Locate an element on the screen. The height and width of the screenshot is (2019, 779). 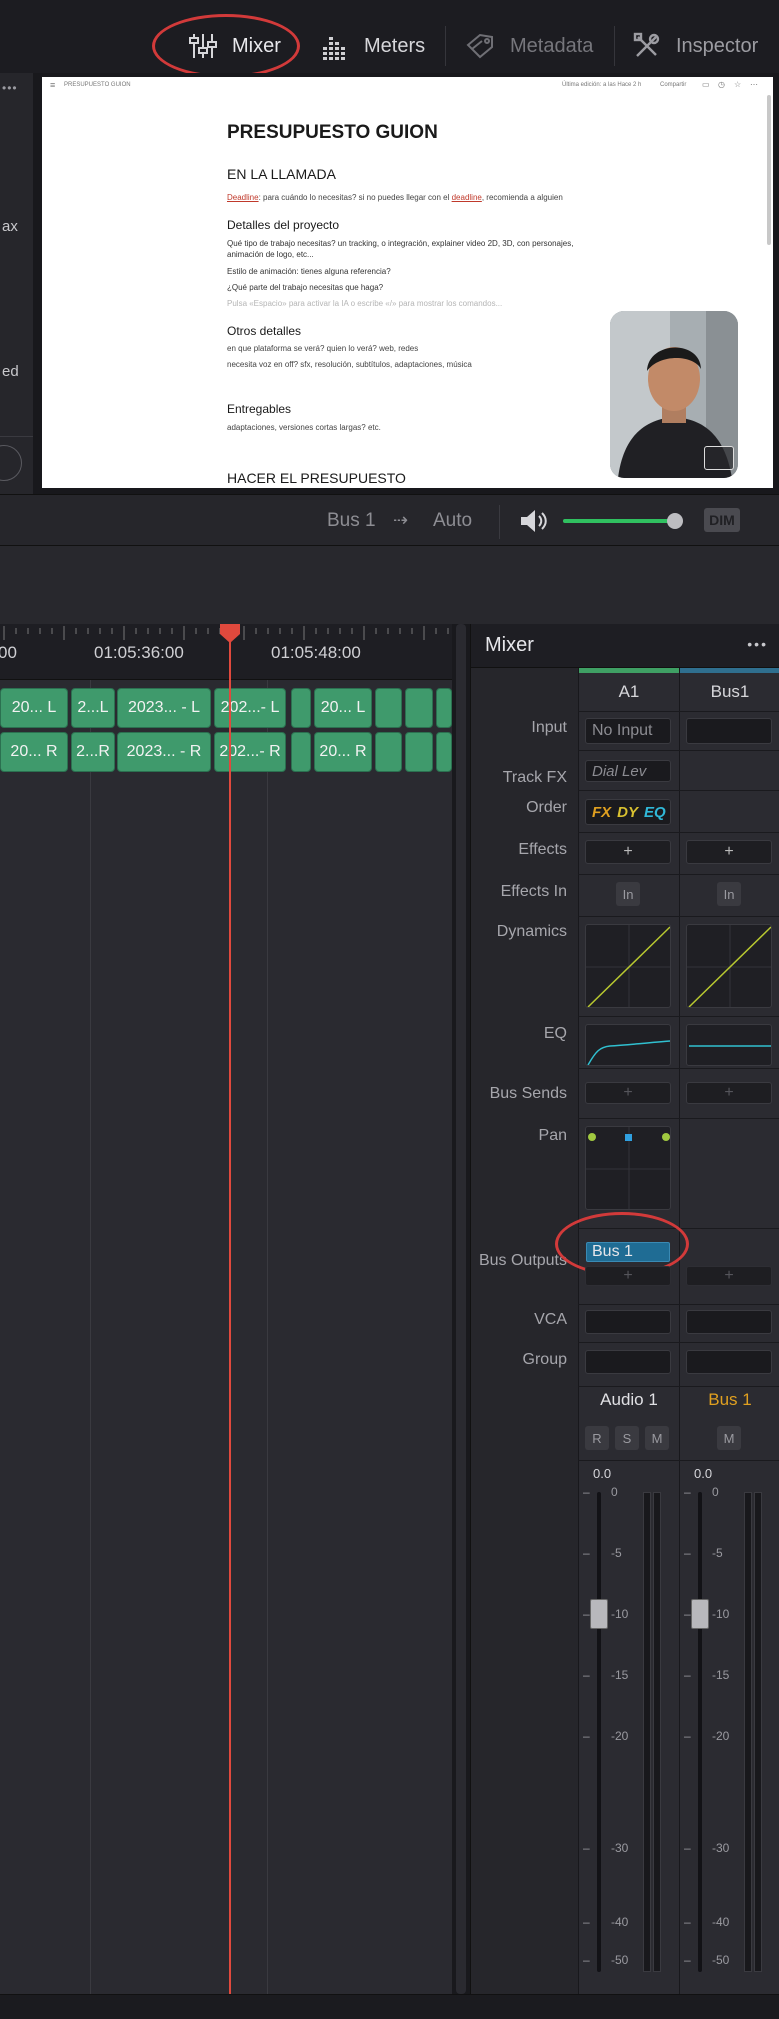
fader-handle-a1 is located at coordinates (599, 1614).